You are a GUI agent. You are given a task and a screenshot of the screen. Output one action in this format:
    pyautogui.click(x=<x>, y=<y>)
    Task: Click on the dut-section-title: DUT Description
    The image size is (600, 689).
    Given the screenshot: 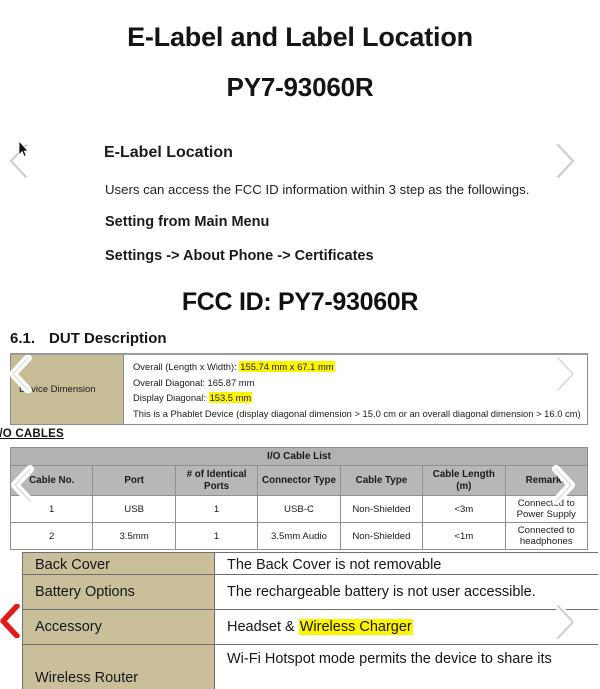 What is the action you would take?
    pyautogui.click(x=108, y=338)
    